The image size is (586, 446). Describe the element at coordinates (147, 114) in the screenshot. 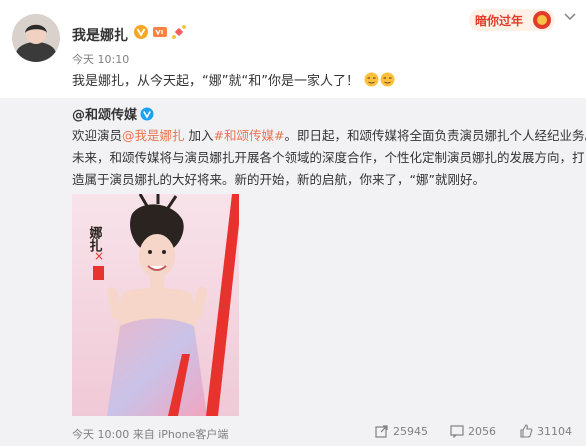

I see `verified-blue-icon` at that location.